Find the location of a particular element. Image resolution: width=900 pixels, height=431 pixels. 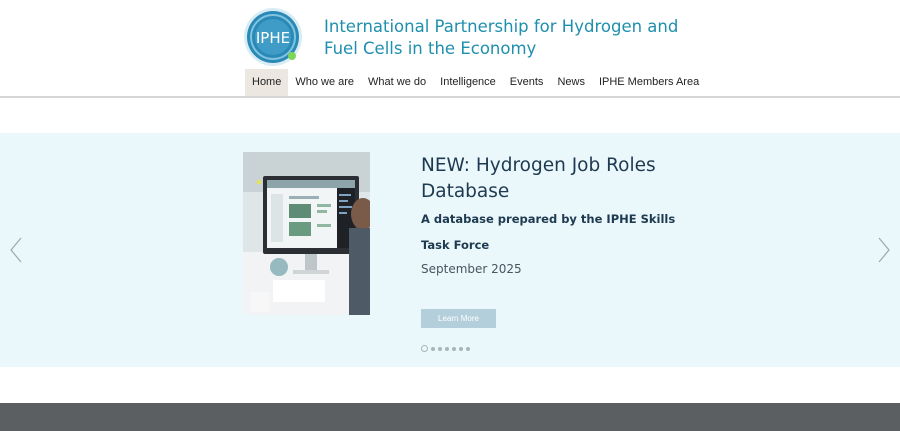

slide-image is located at coordinates (306, 233).